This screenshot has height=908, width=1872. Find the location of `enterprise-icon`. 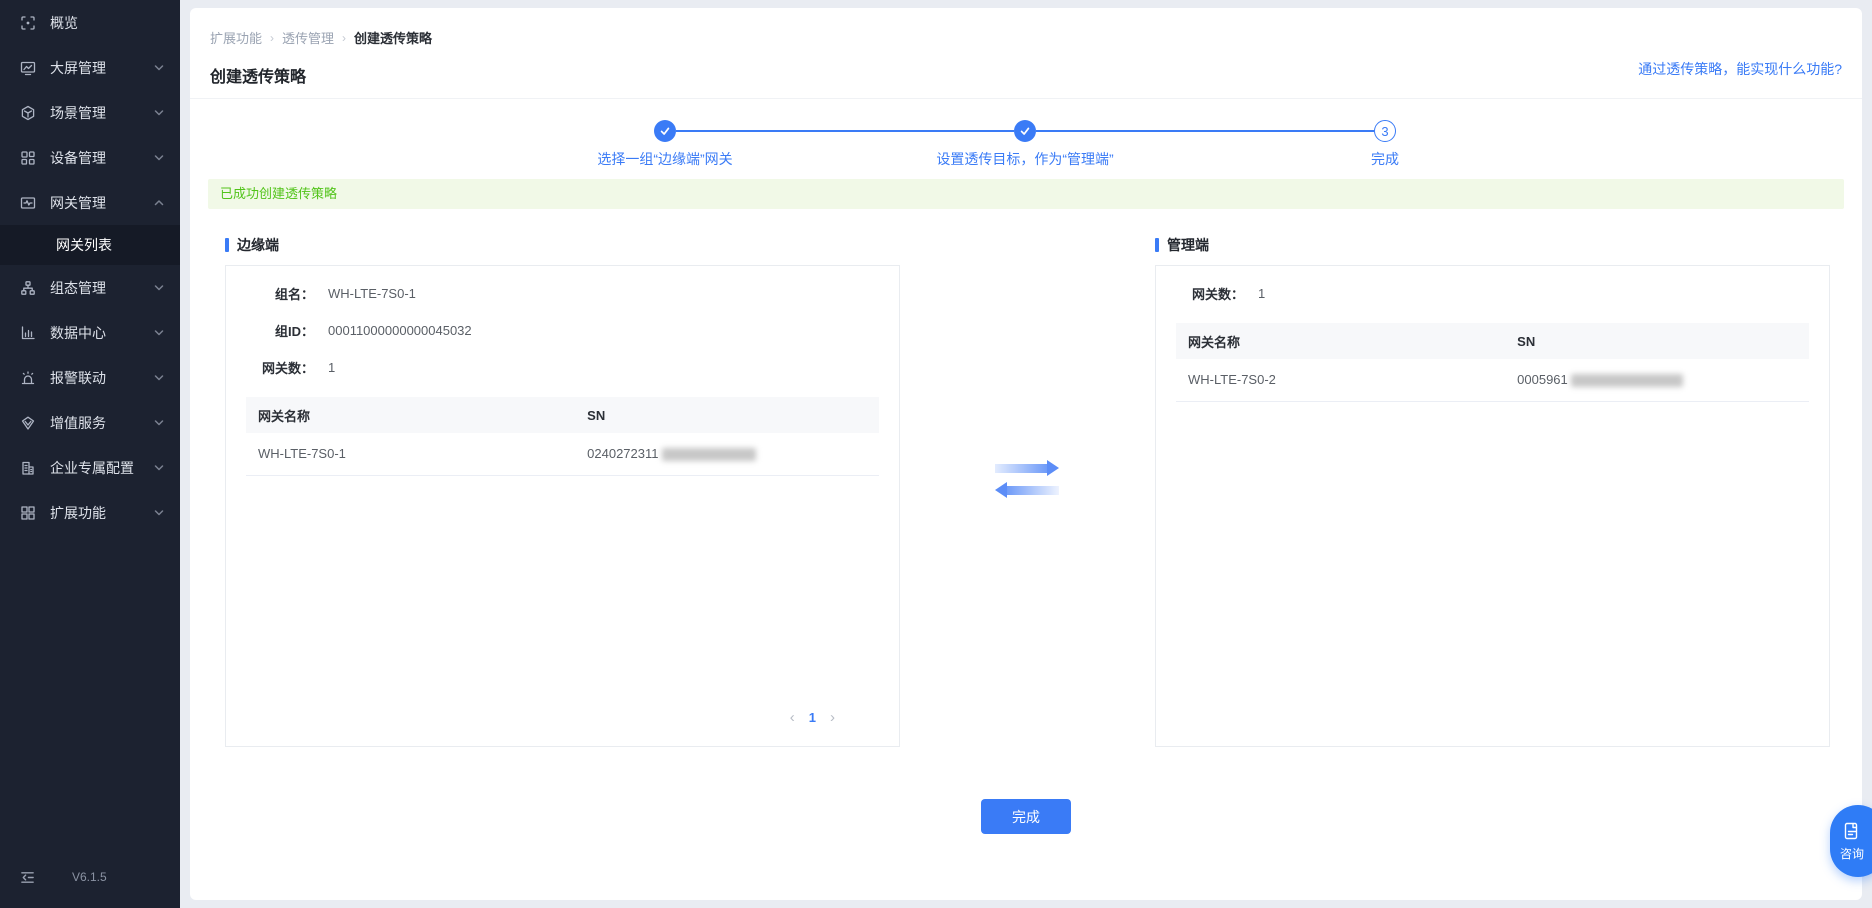

enterprise-icon is located at coordinates (28, 468).